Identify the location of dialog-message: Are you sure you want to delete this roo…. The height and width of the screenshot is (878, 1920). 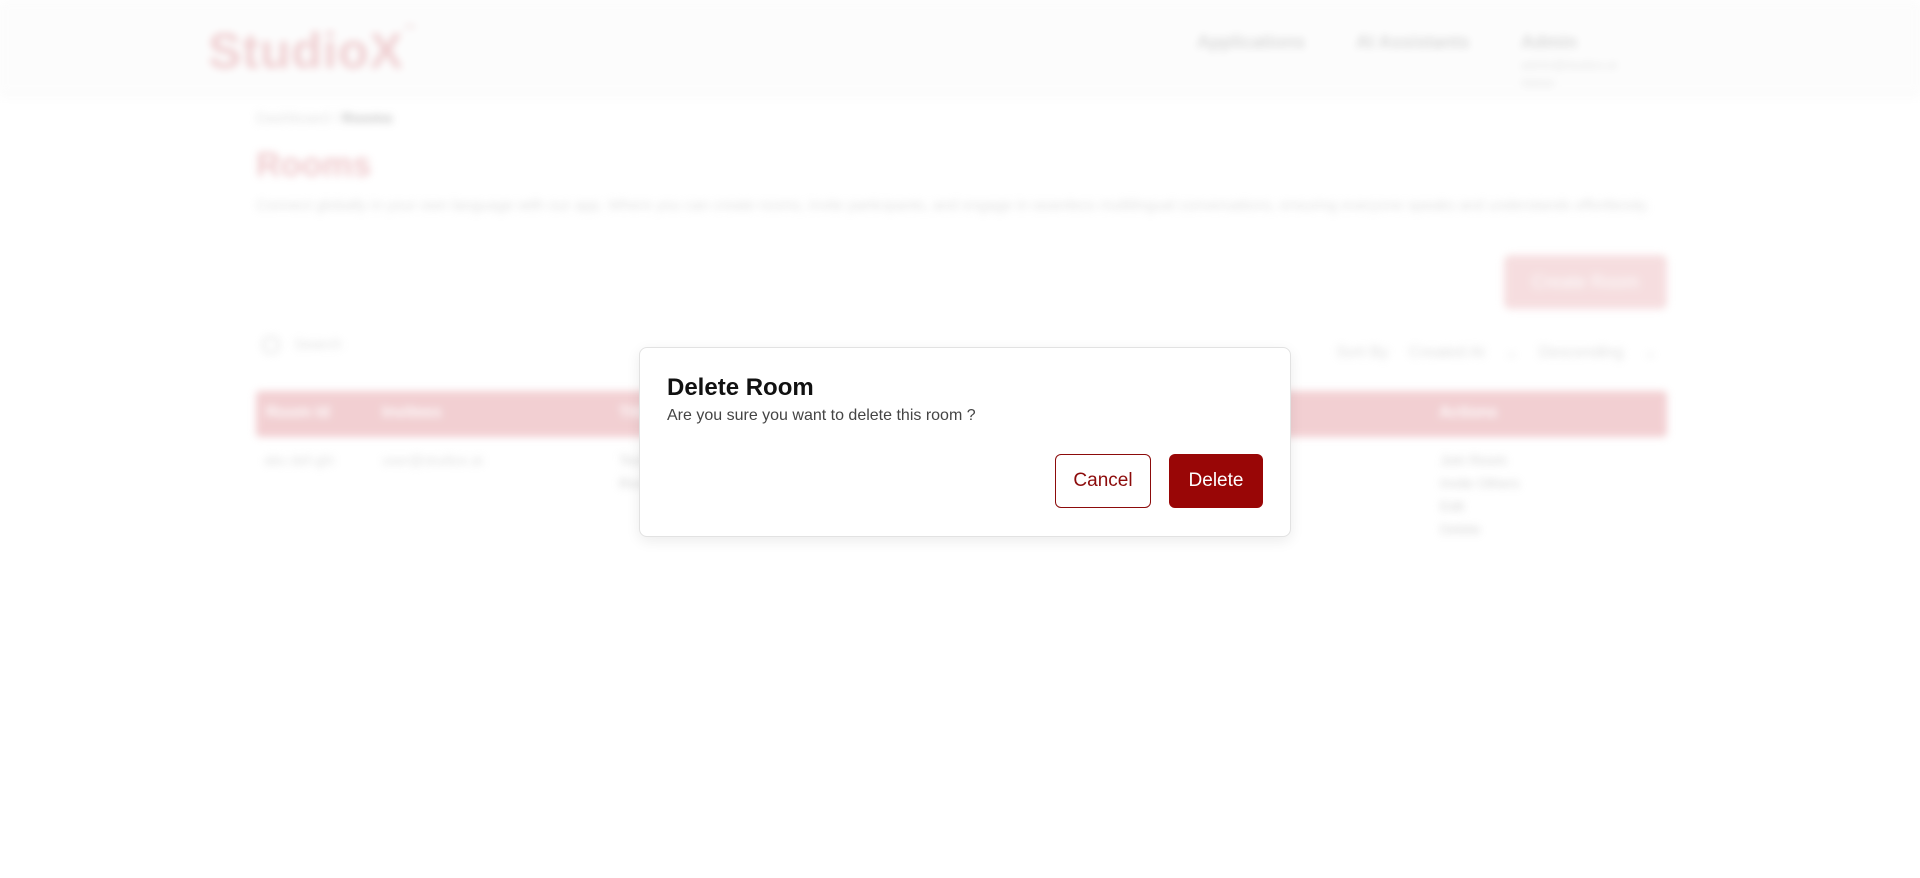
(821, 415).